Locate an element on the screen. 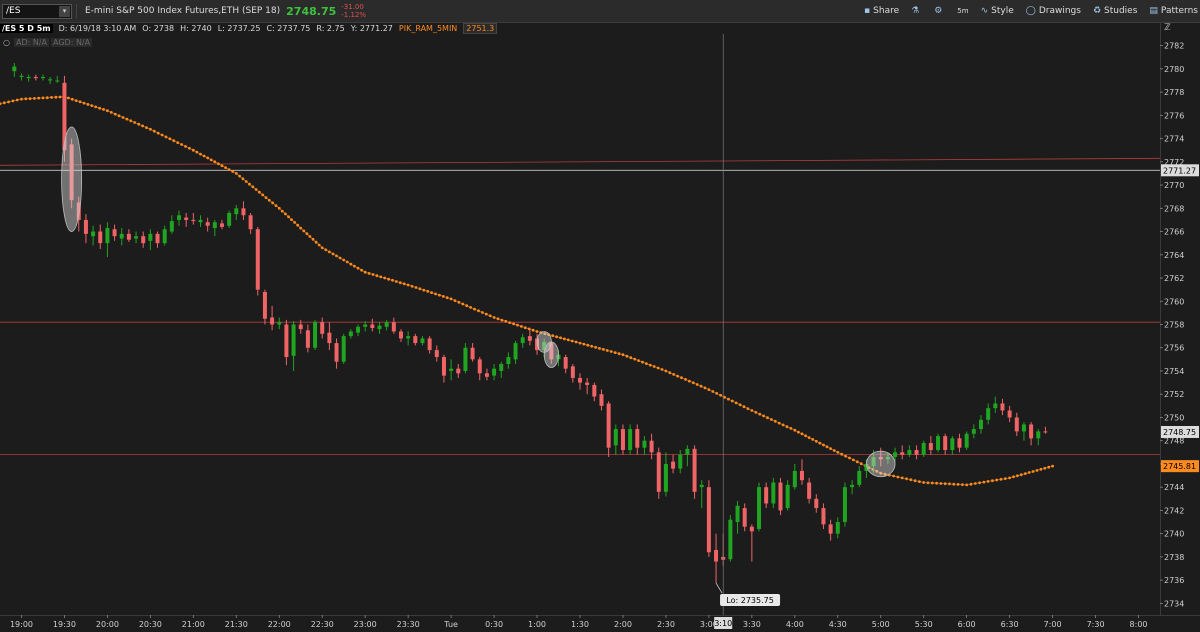 Image resolution: width=1200 pixels, height=632 pixels. circle-icon: ○ is located at coordinates (6, 42).